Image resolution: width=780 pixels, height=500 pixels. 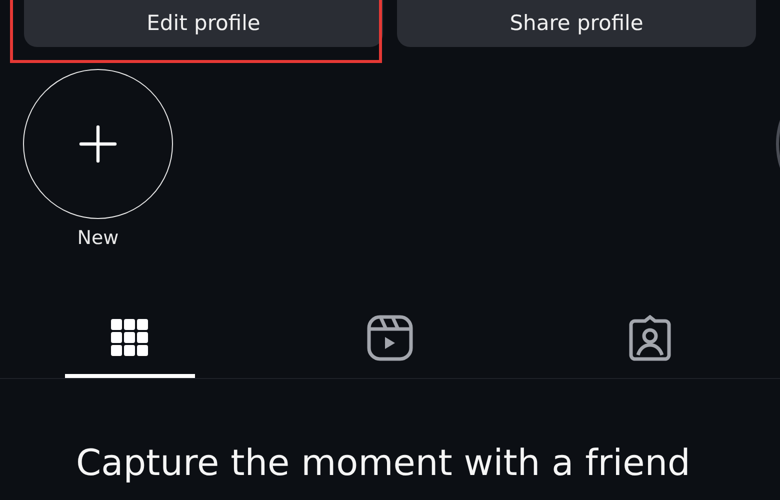 I want to click on person-frame-icon, so click(x=650, y=338).